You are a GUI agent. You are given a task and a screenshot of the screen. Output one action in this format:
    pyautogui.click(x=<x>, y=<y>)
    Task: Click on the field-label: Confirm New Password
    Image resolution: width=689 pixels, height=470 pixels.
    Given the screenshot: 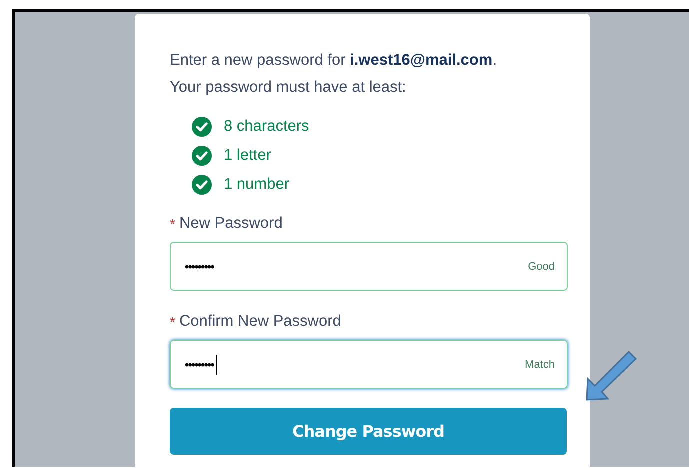 What is the action you would take?
    pyautogui.click(x=260, y=322)
    